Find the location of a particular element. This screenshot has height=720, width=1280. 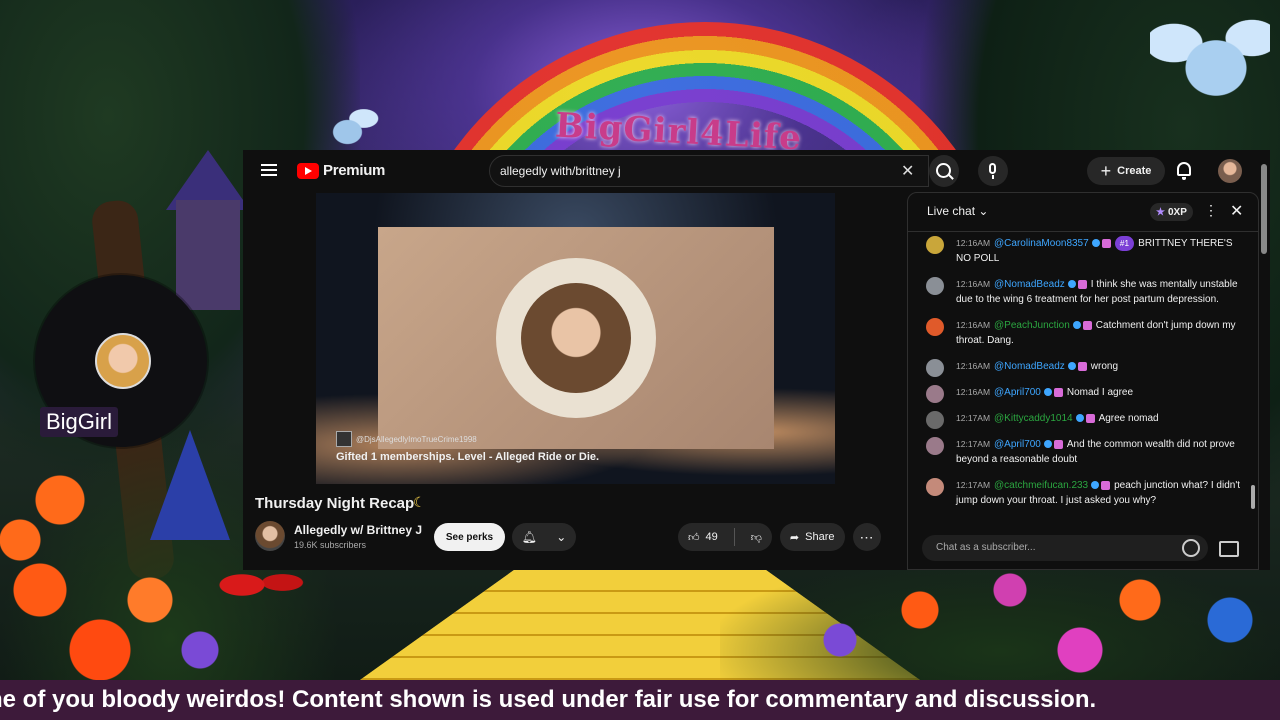

chat-title: Live chat is located at coordinates (951, 211).